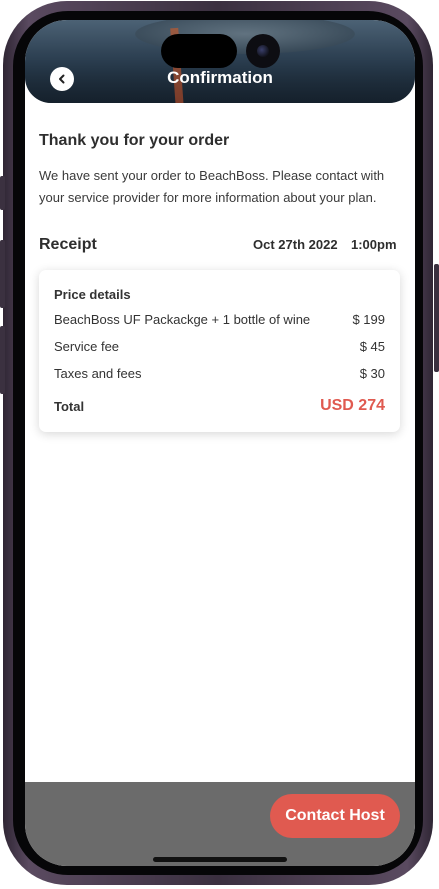 This screenshot has width=439, height=889. What do you see at coordinates (352, 405) in the screenshot?
I see `total-value: USD 274` at bounding box center [352, 405].